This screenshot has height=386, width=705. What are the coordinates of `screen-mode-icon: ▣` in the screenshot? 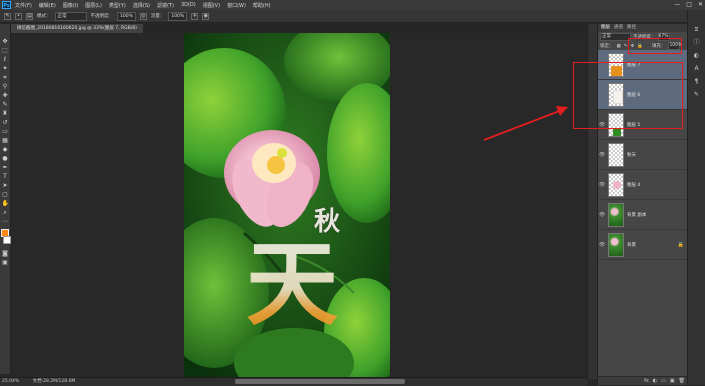 It's located at (5, 262).